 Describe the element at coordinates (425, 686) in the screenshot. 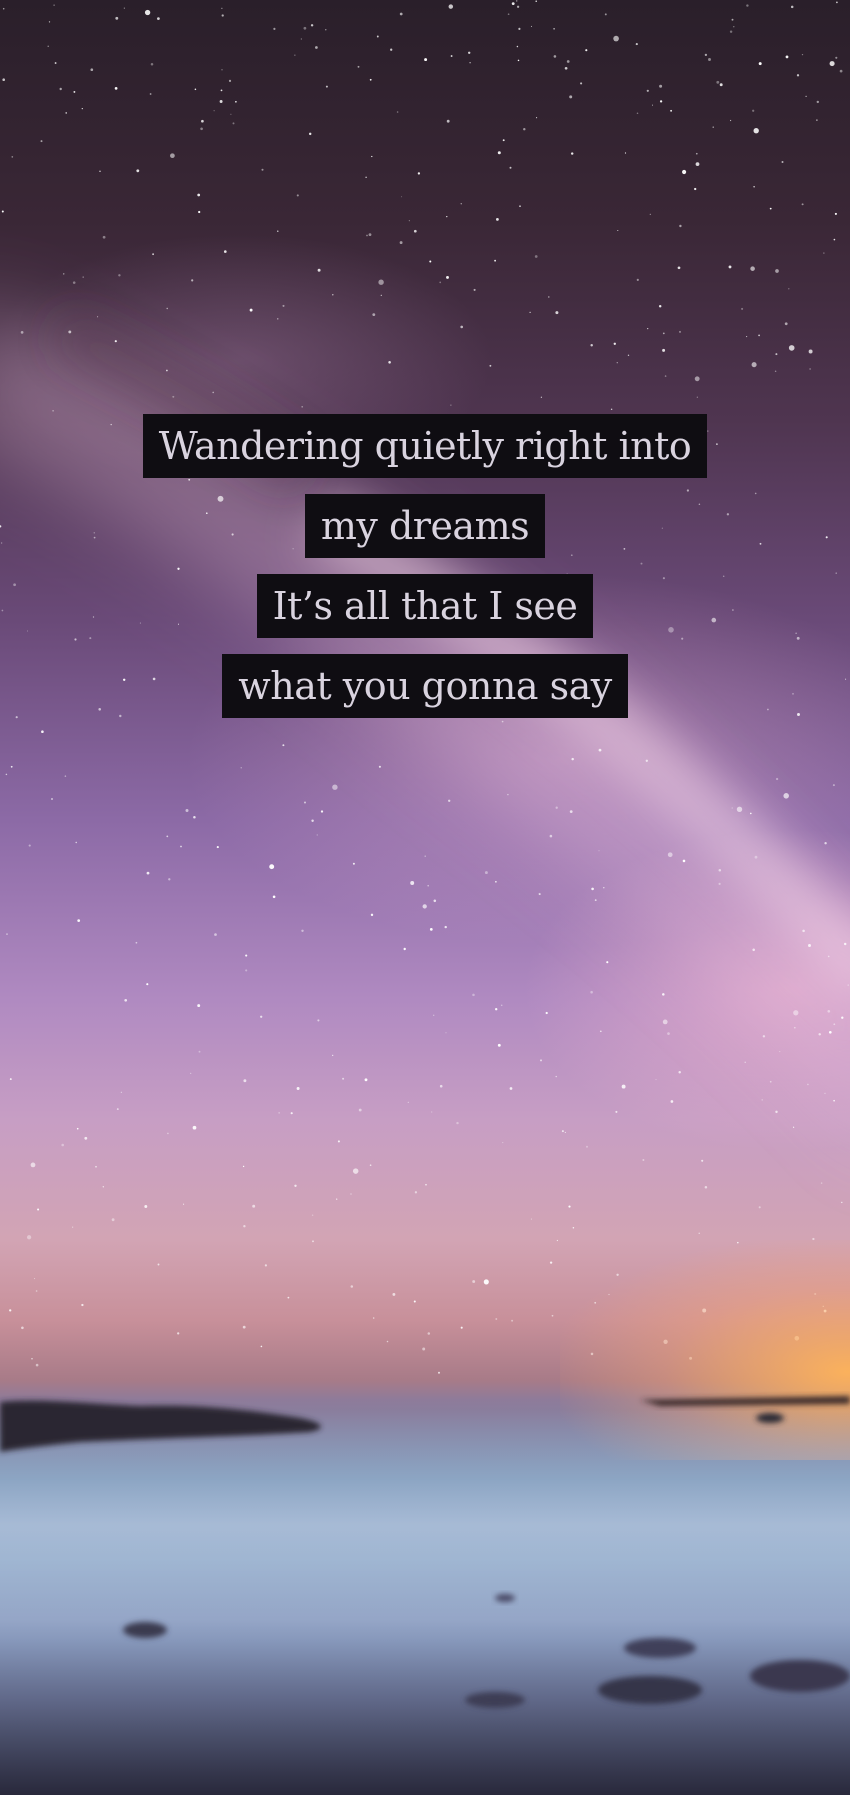

I see `lyric-line-4: what you gonna say` at that location.